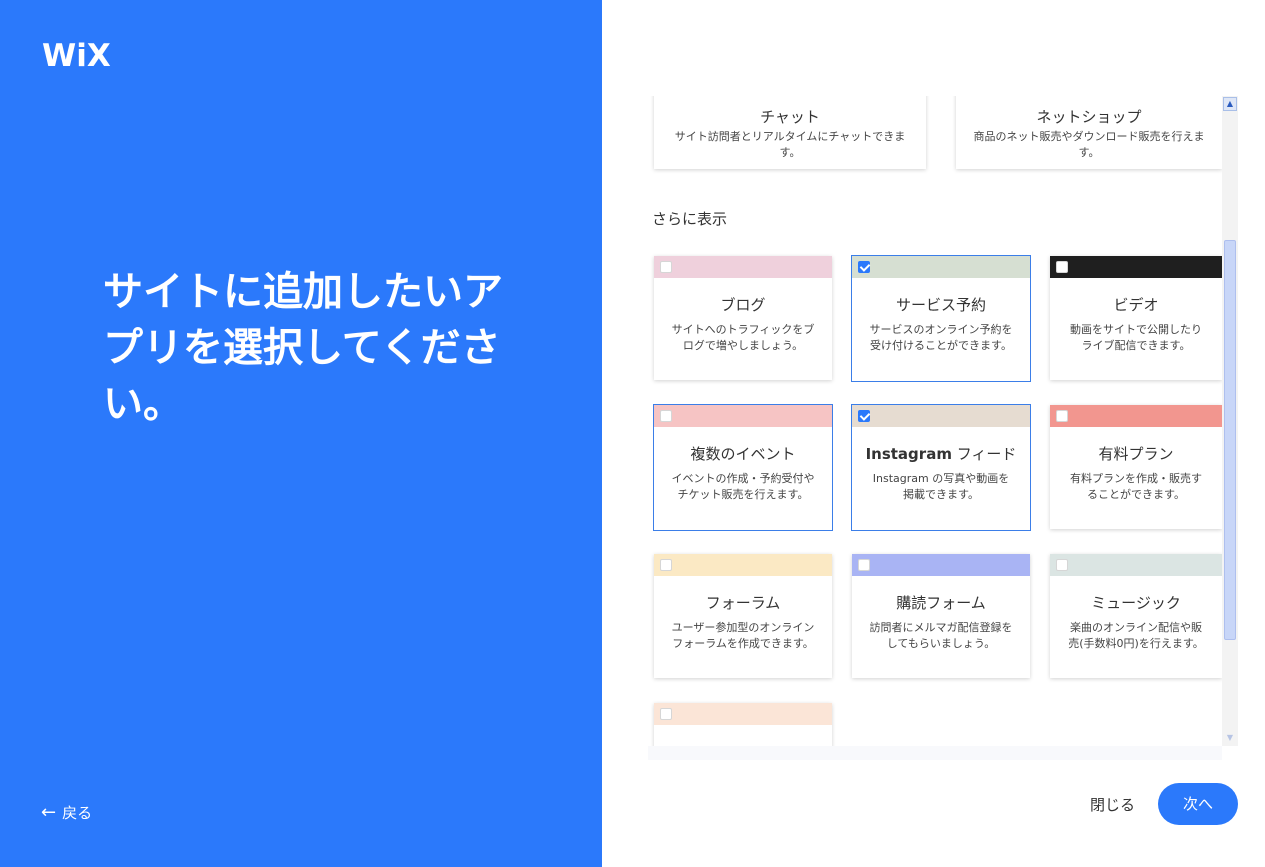 This screenshot has width=1265, height=867. I want to click on app-card-bookings: サービス予約 サービスのオンライン予約を受け付けることができます。, so click(941, 318).